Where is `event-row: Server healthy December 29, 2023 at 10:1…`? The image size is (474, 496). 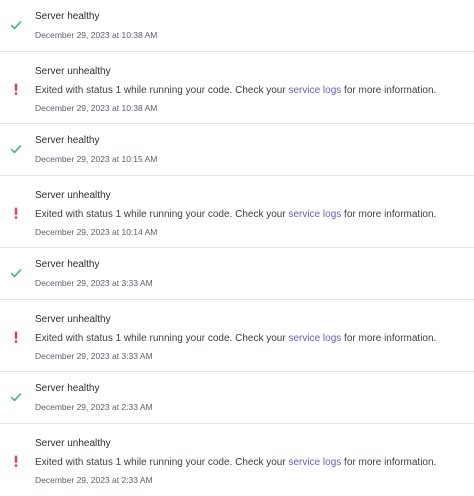 event-row: Server healthy December 29, 2023 at 10:1… is located at coordinates (237, 150).